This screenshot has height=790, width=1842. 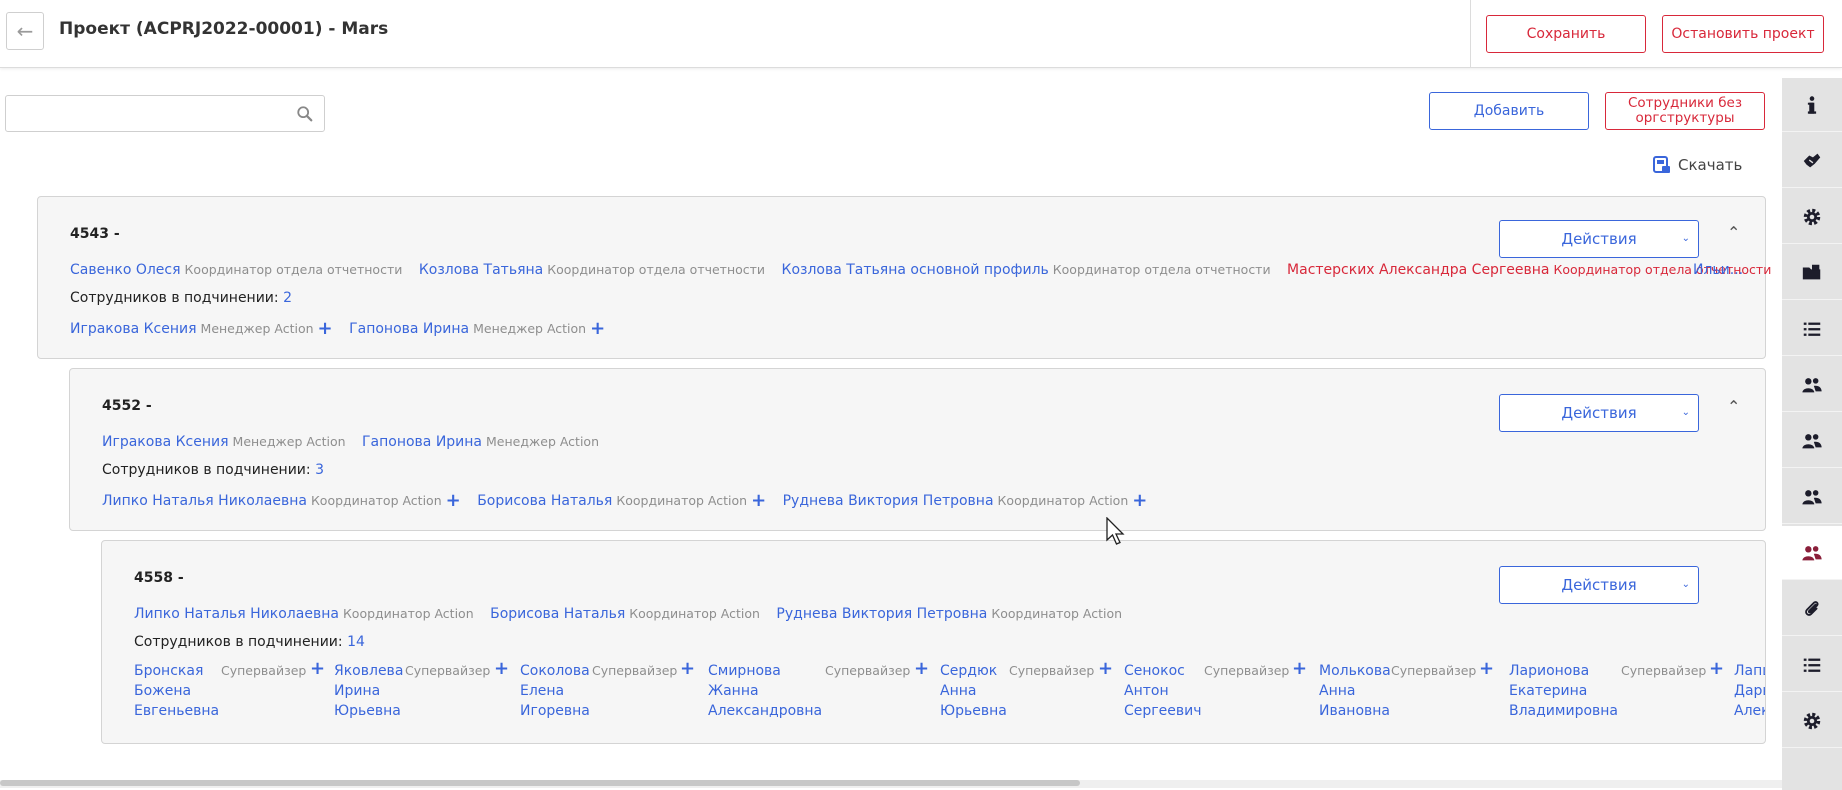 I want to click on subordinate-name: Божена, so click(x=176, y=691).